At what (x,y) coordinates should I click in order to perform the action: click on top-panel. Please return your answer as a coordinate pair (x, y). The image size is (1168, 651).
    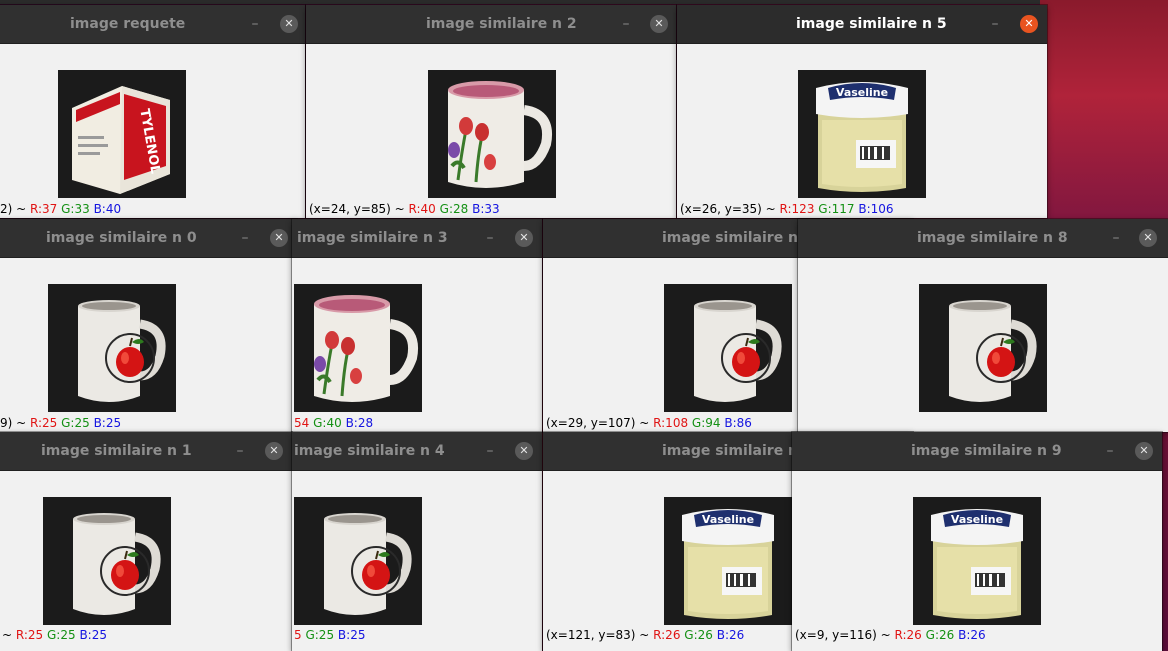
    Looking at the image, I should click on (584, 2).